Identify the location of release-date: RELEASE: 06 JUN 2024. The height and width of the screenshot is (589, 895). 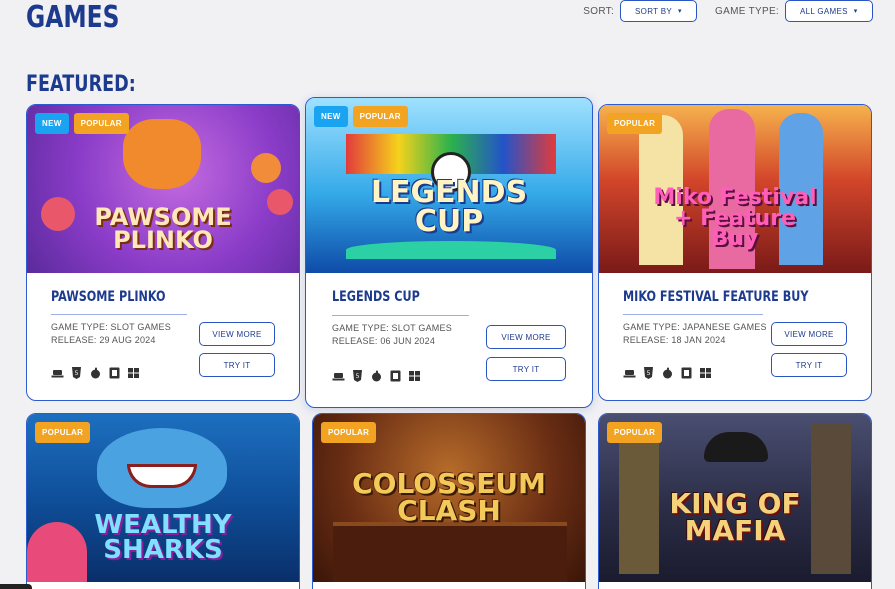
(384, 341).